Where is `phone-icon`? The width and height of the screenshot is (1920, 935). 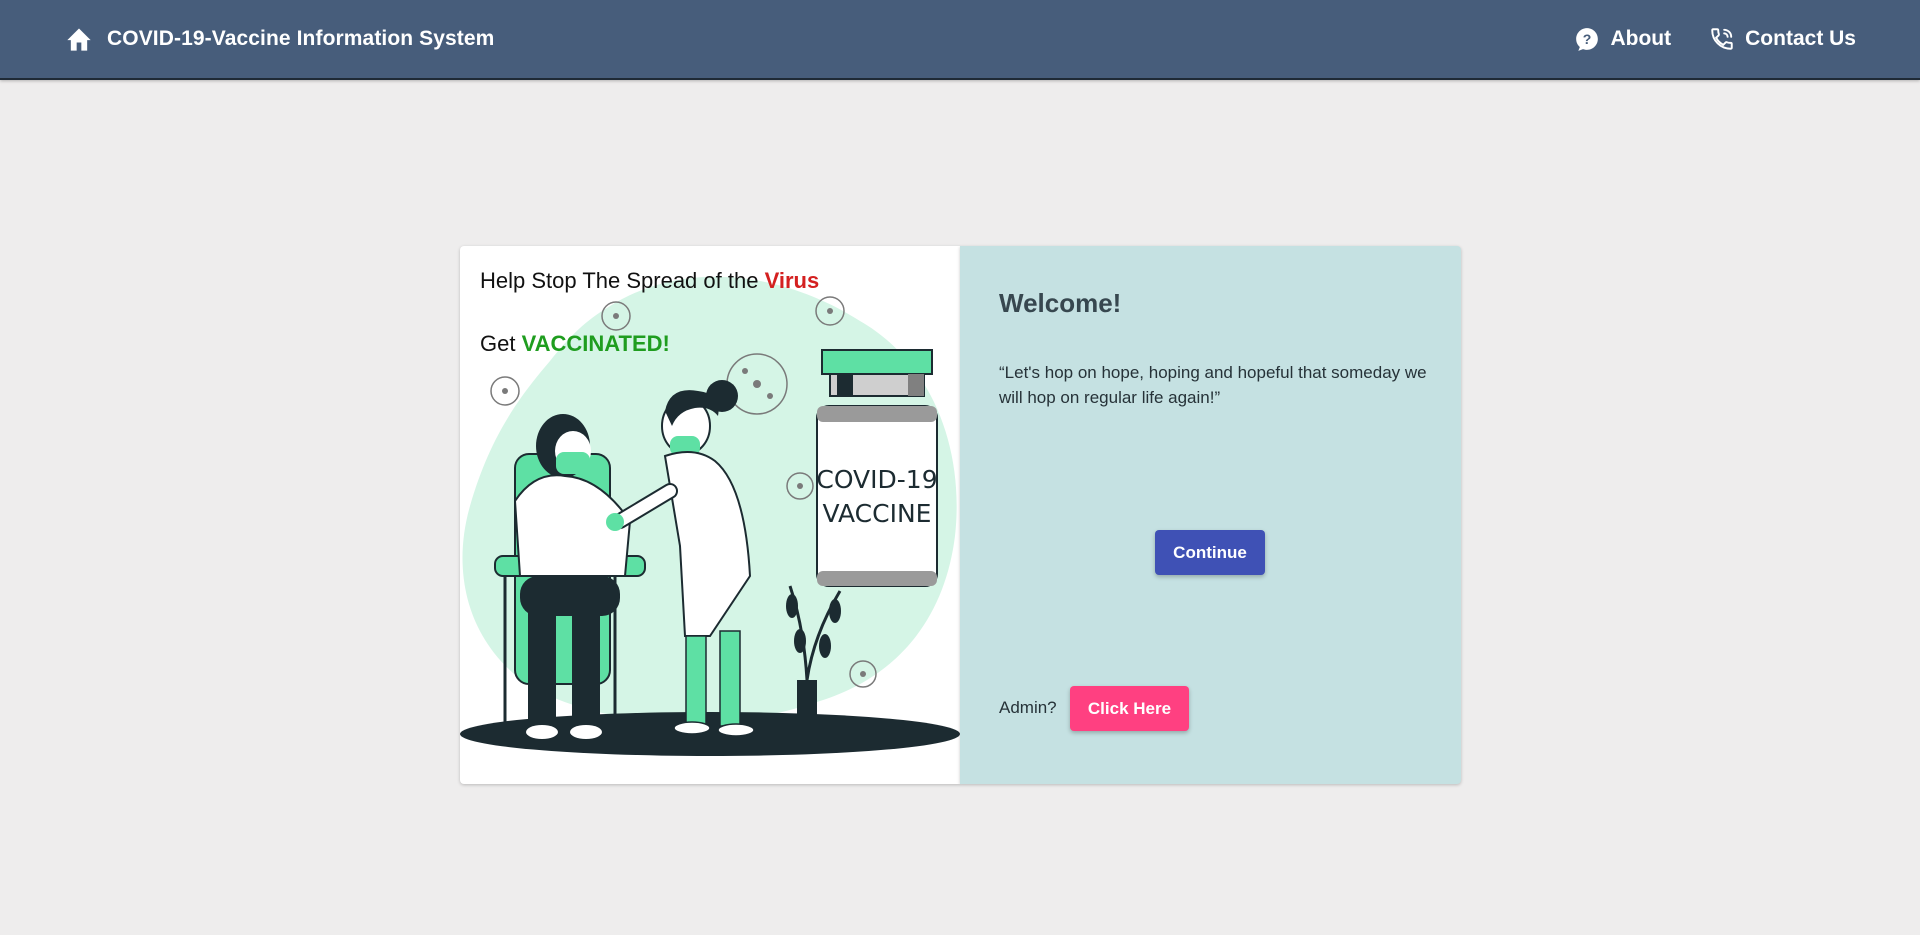
phone-icon is located at coordinates (1722, 39).